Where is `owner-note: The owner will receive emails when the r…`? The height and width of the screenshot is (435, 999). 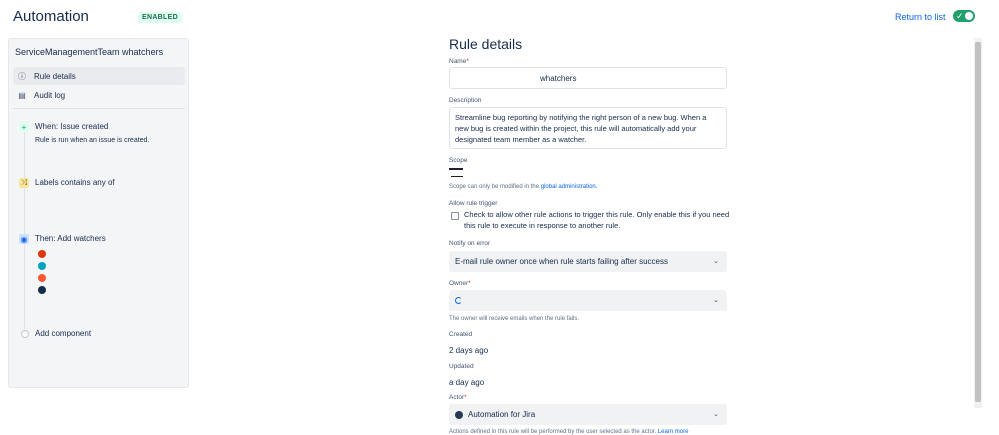
owner-note: The owner will receive emails when the r… is located at coordinates (514, 319).